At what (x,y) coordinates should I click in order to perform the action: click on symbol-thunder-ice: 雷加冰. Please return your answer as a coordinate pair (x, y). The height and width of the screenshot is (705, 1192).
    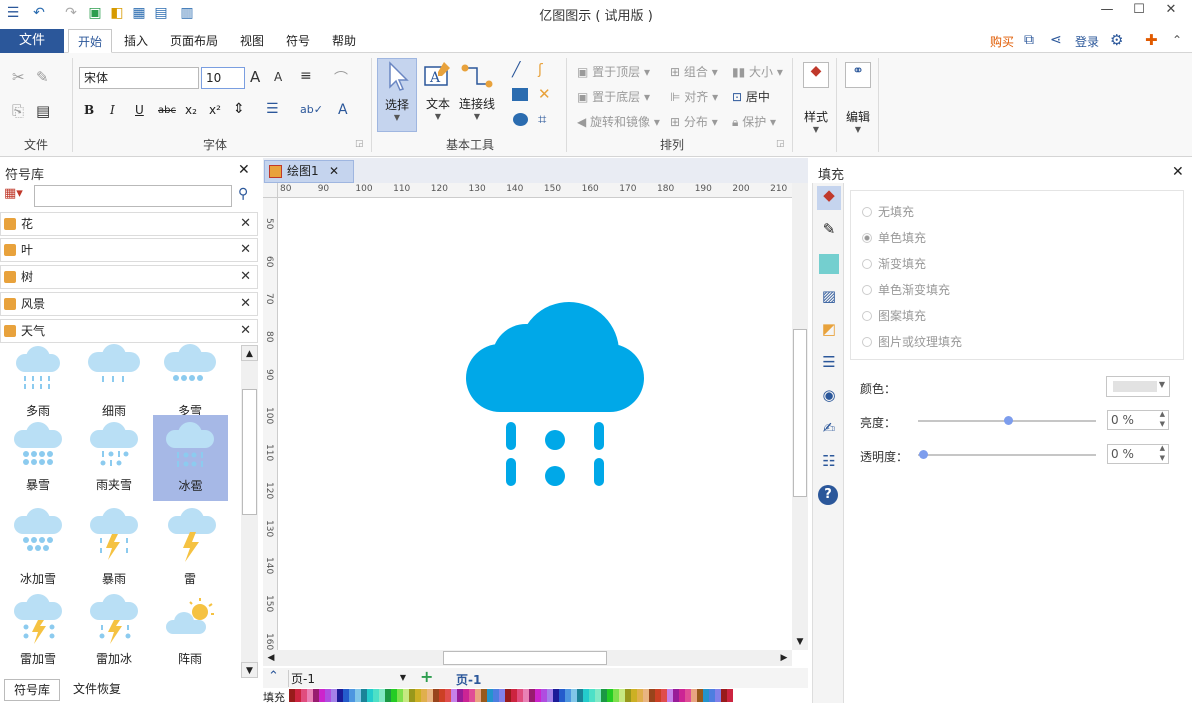
    Looking at the image, I should click on (114, 632).